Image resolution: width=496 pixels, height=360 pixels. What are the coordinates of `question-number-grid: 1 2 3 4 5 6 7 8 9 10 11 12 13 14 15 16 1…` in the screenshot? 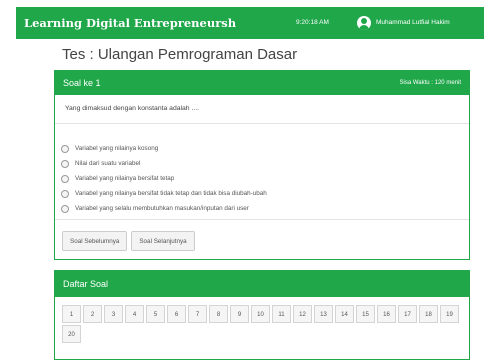 It's located at (262, 324).